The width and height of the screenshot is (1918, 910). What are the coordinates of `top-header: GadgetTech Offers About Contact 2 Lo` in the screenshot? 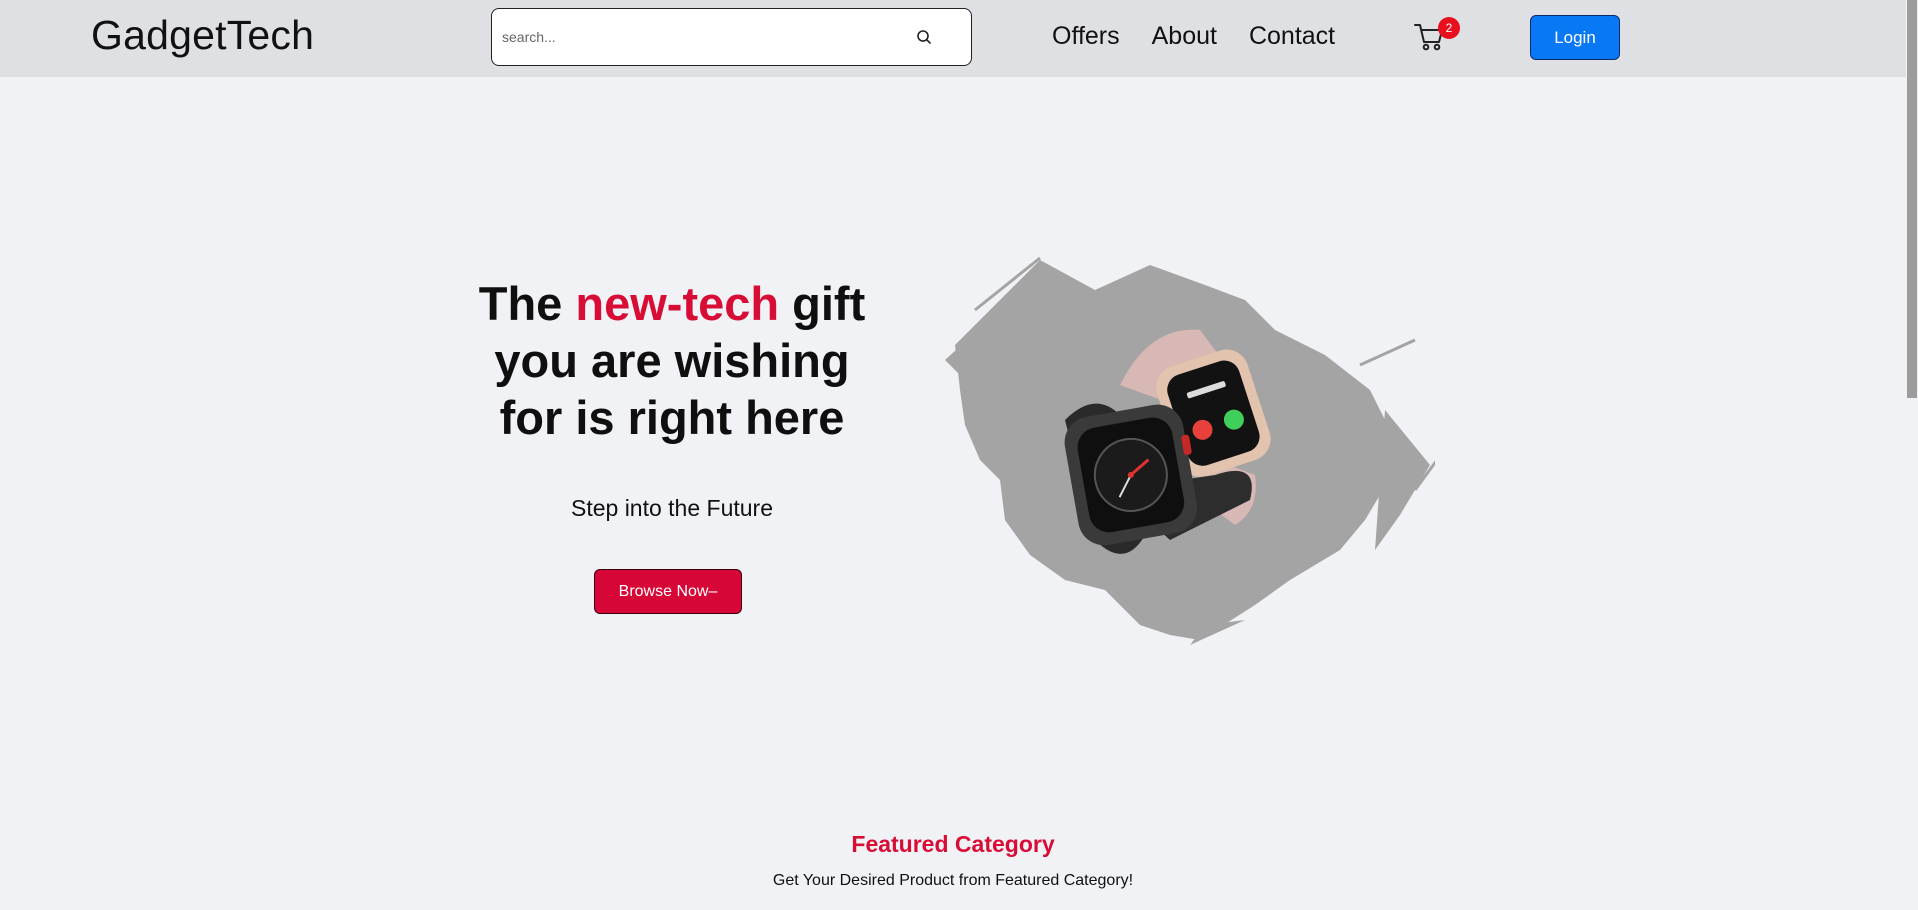 It's located at (953, 38).